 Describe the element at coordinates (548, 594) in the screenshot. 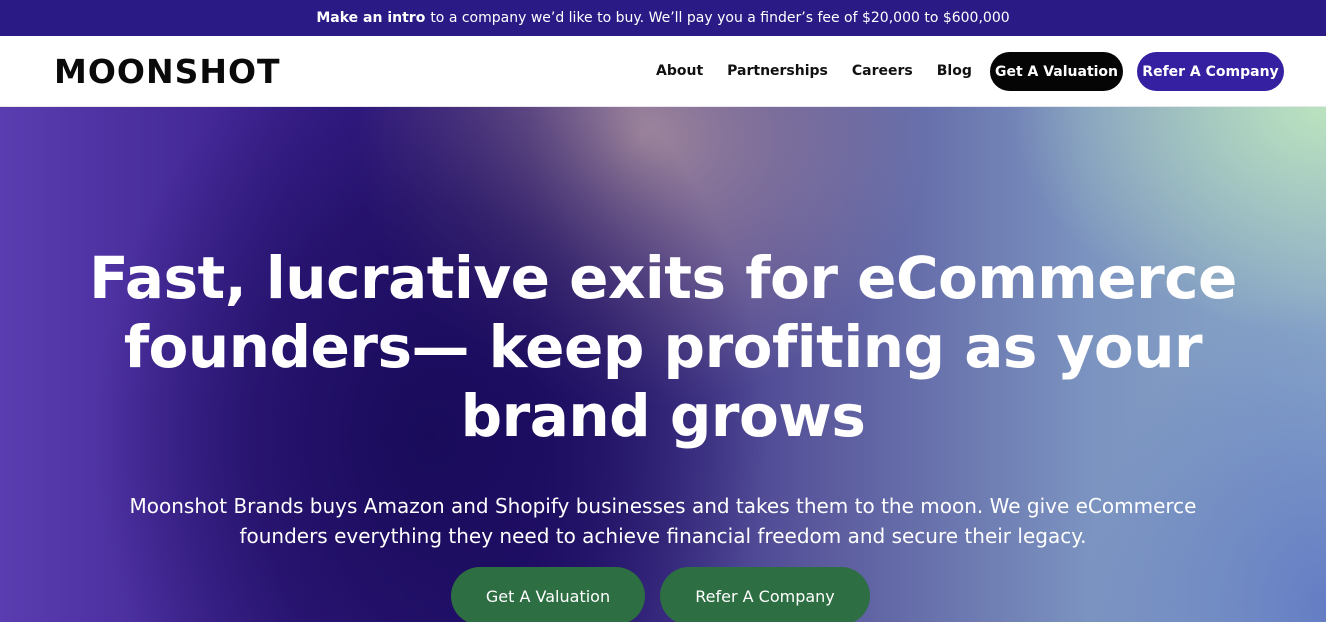

I see `hero-get-valuation-button: Get A Valuation` at that location.